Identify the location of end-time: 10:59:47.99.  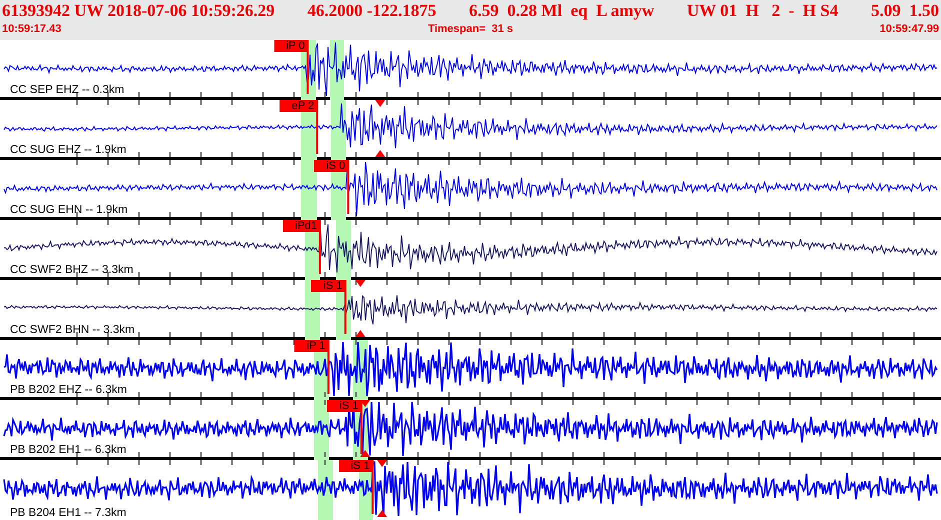
(909, 29).